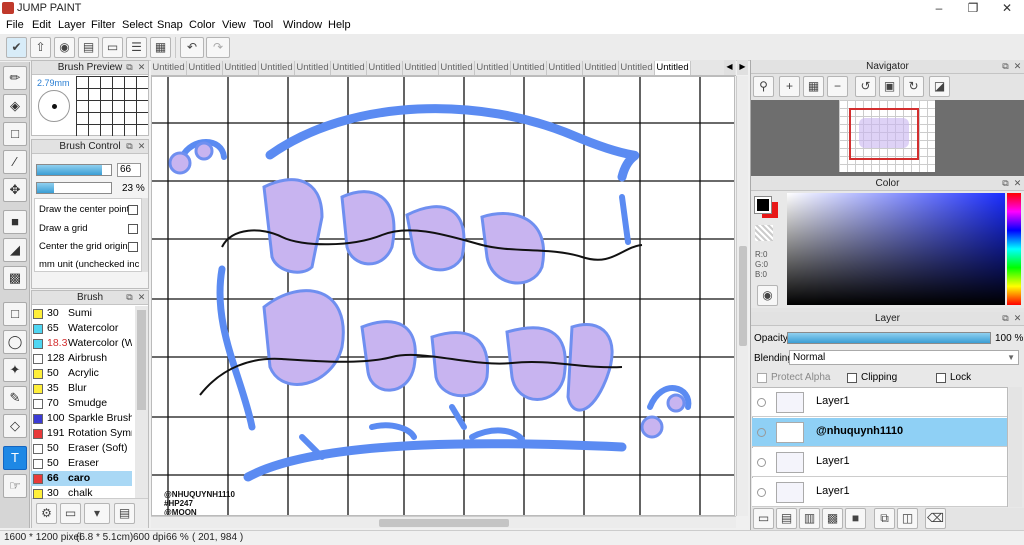 The image size is (1024, 545). Describe the element at coordinates (852, 378) in the screenshot. I see `clipping-checkbox` at that location.